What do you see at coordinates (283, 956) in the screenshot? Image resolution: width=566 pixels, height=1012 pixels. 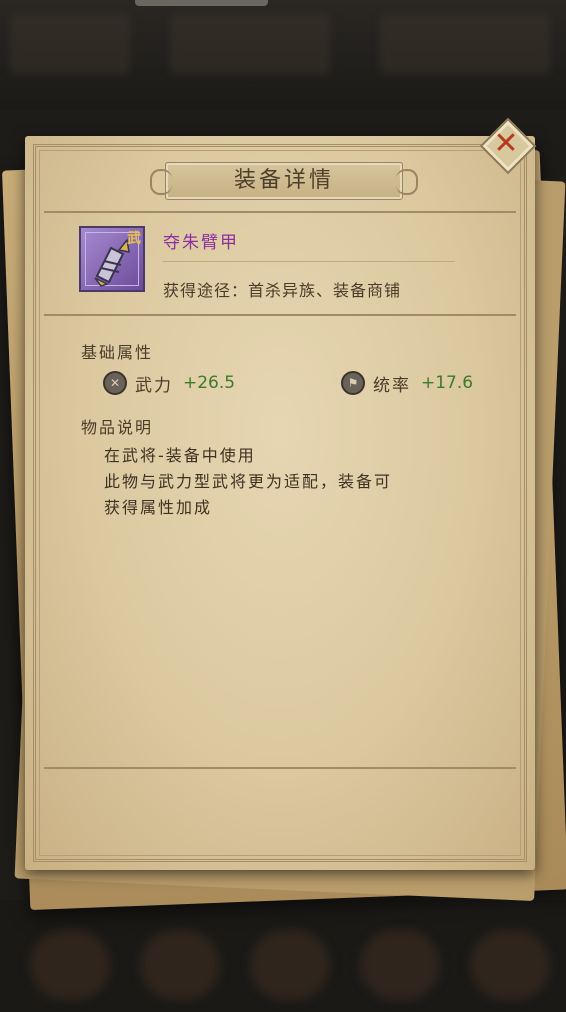 I see `background-scene-bottom` at bounding box center [283, 956].